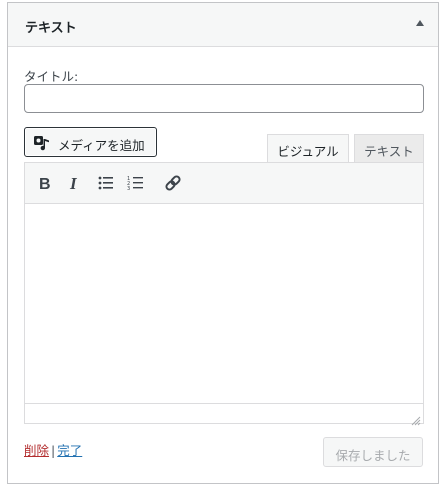  Describe the element at coordinates (42, 143) in the screenshot. I see `media-icon` at that location.